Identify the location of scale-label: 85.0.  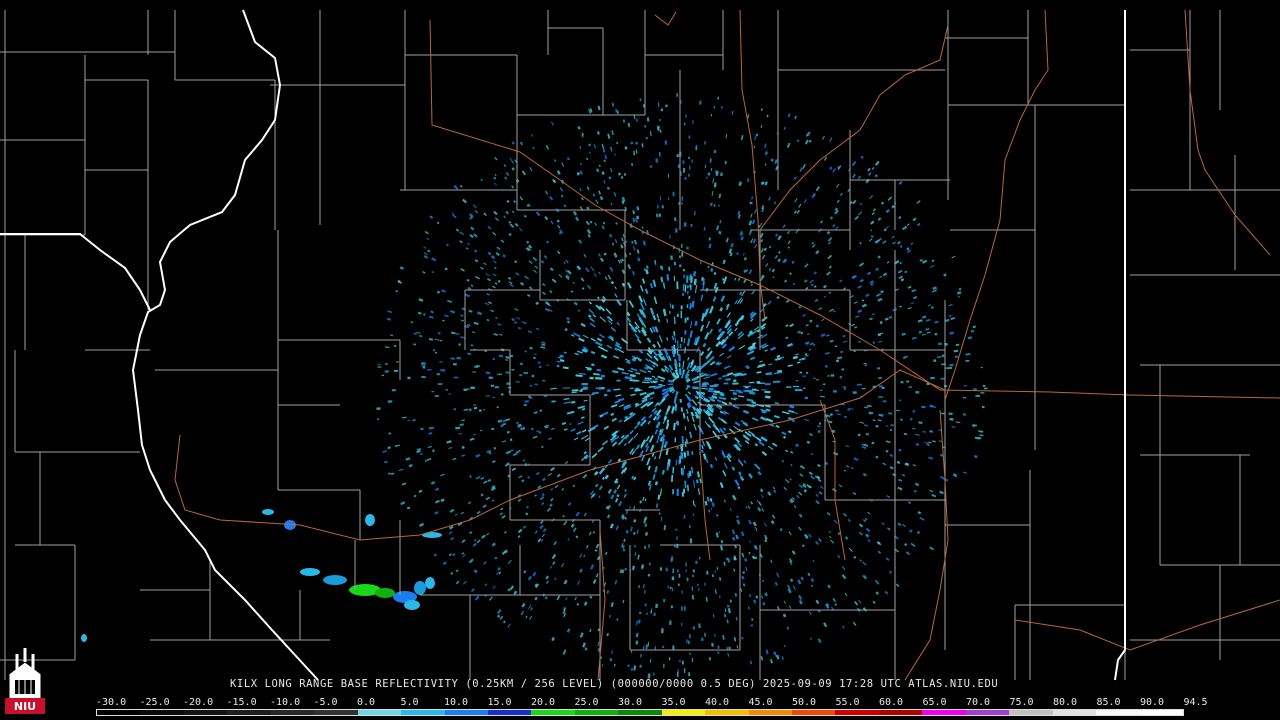
(1108, 702).